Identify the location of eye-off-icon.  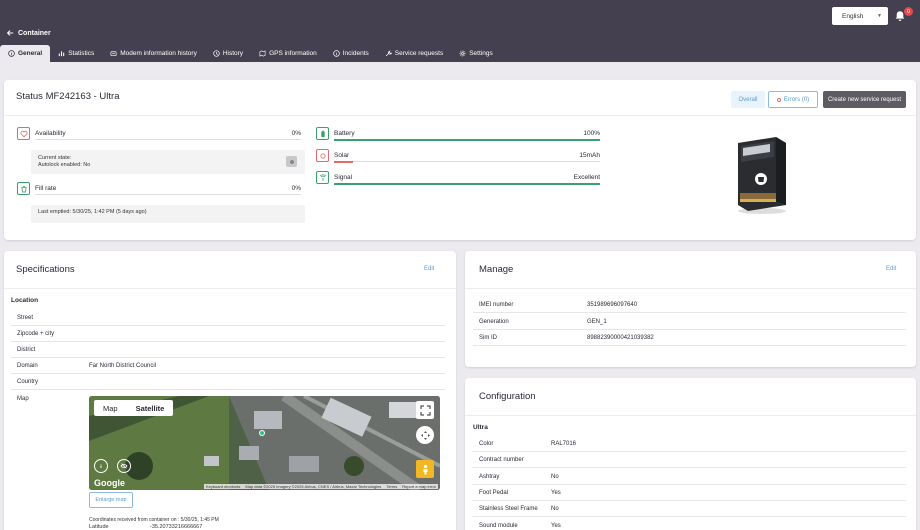
(124, 466).